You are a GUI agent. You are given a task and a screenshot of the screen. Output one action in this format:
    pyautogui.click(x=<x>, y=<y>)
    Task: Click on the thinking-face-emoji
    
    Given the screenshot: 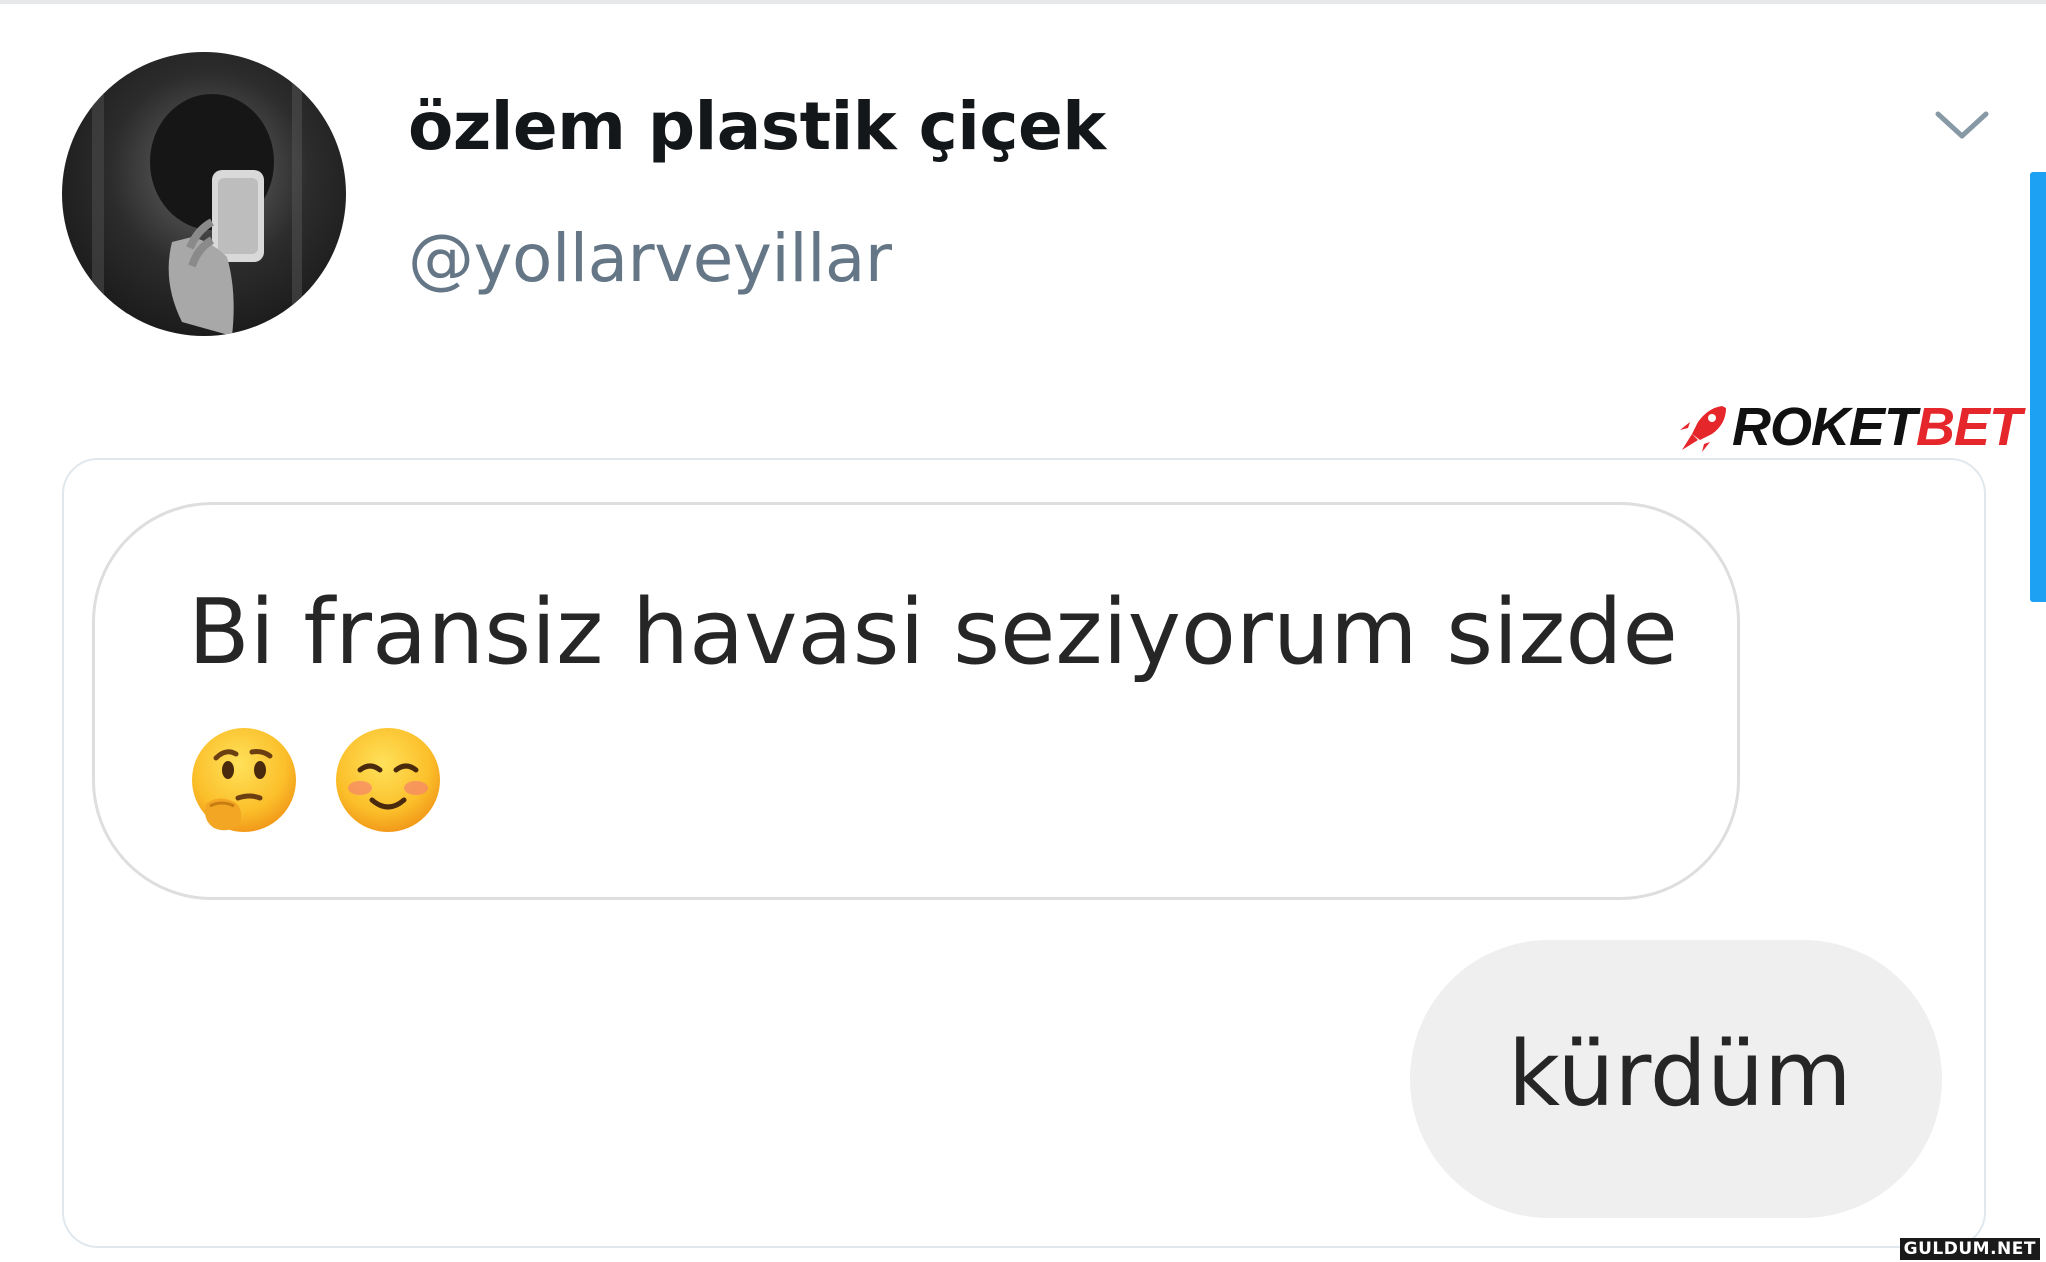 What is the action you would take?
    pyautogui.click(x=244, y=780)
    